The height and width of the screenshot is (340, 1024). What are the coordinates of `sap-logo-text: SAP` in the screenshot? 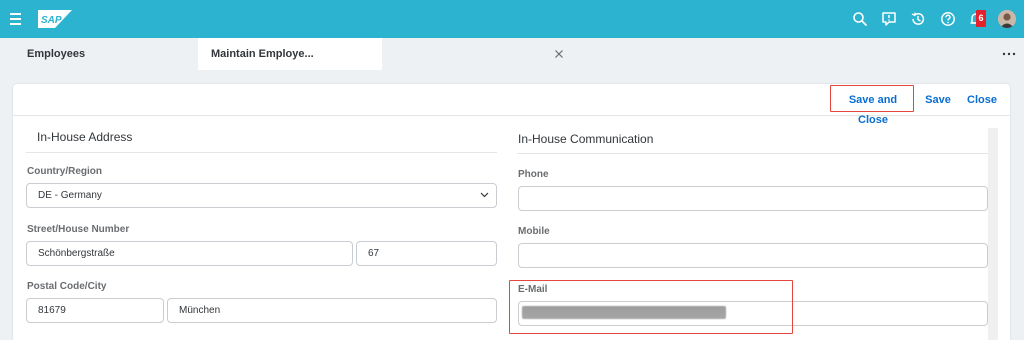 It's located at (51, 20).